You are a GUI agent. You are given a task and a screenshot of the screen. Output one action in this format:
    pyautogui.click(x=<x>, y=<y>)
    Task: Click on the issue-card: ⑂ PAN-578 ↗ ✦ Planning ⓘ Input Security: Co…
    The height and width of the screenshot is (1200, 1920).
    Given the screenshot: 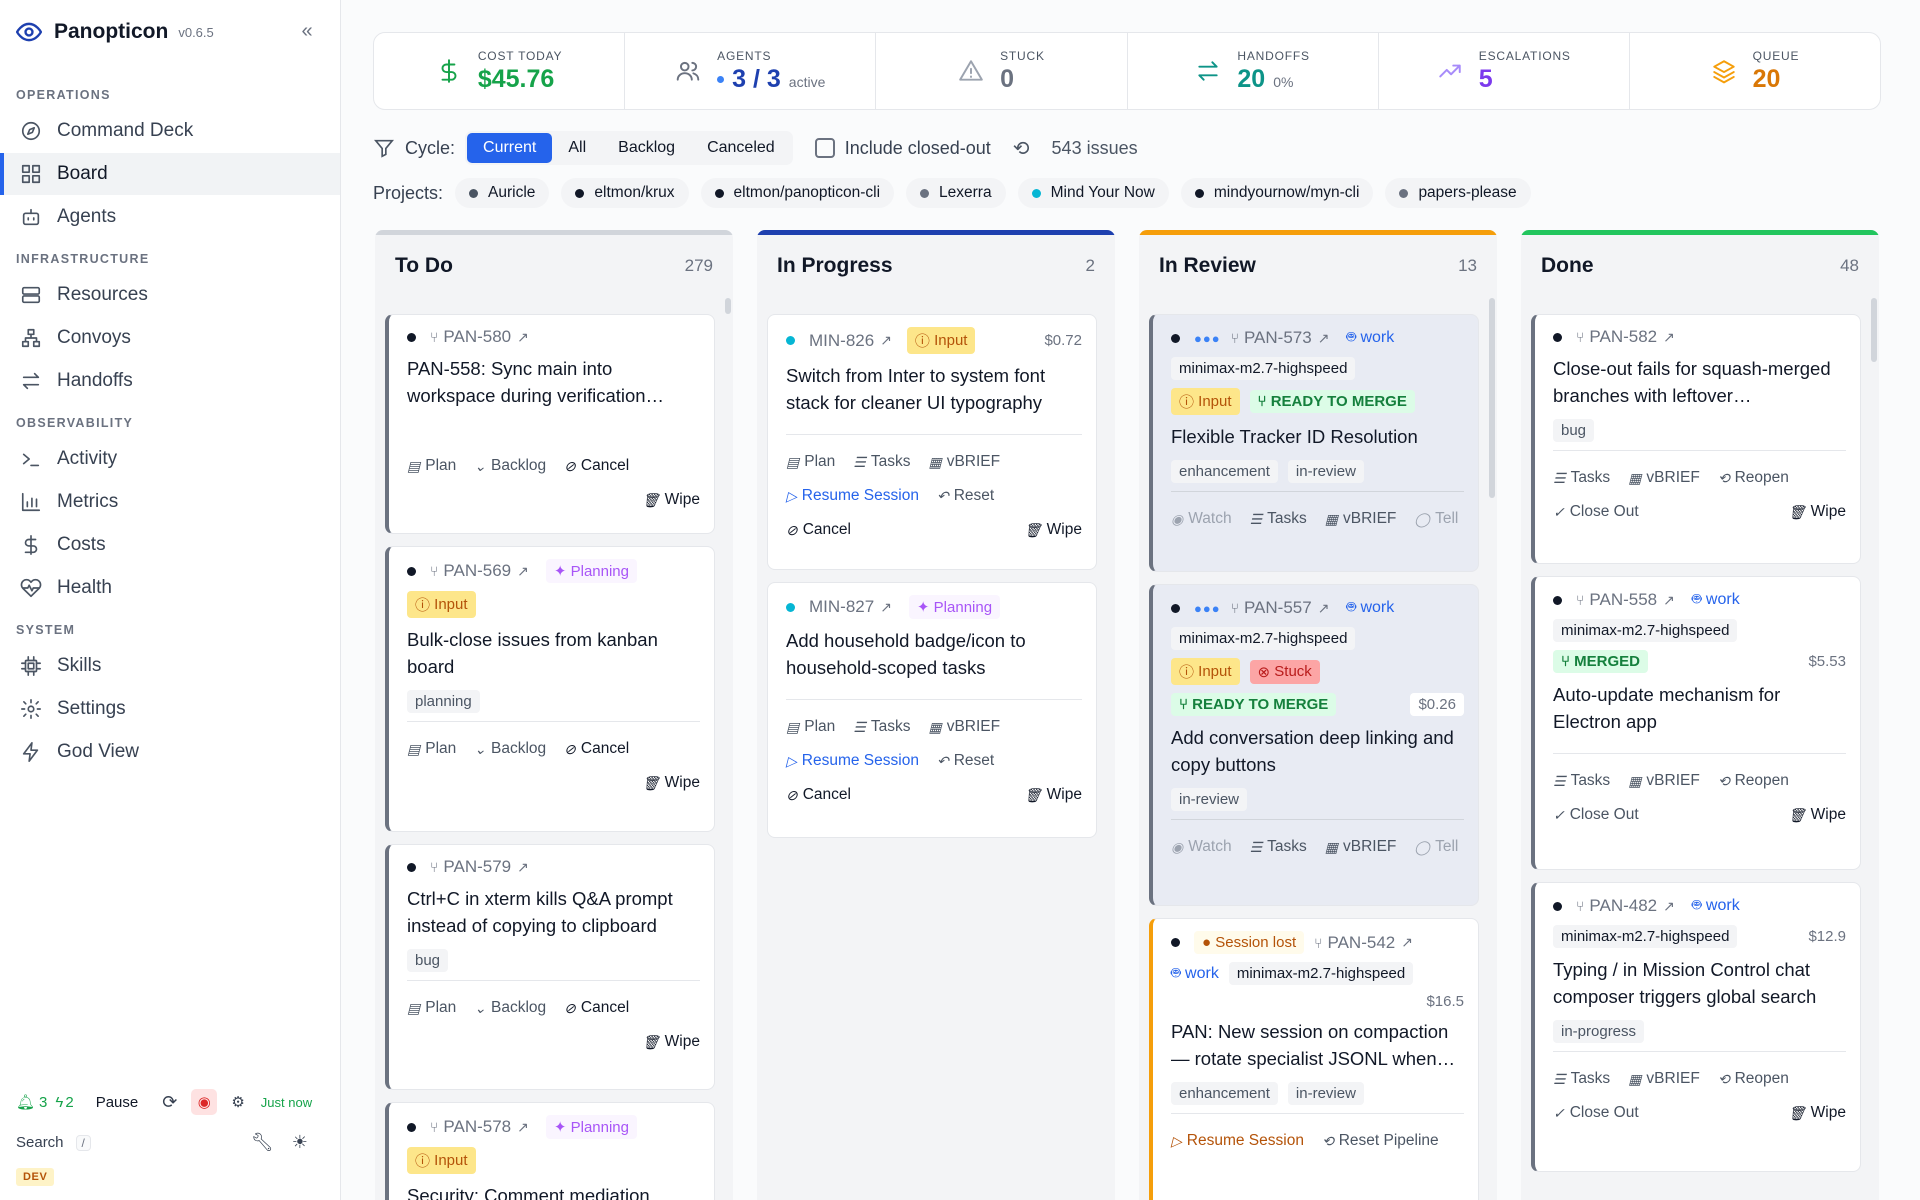 What is the action you would take?
    pyautogui.click(x=550, y=1151)
    